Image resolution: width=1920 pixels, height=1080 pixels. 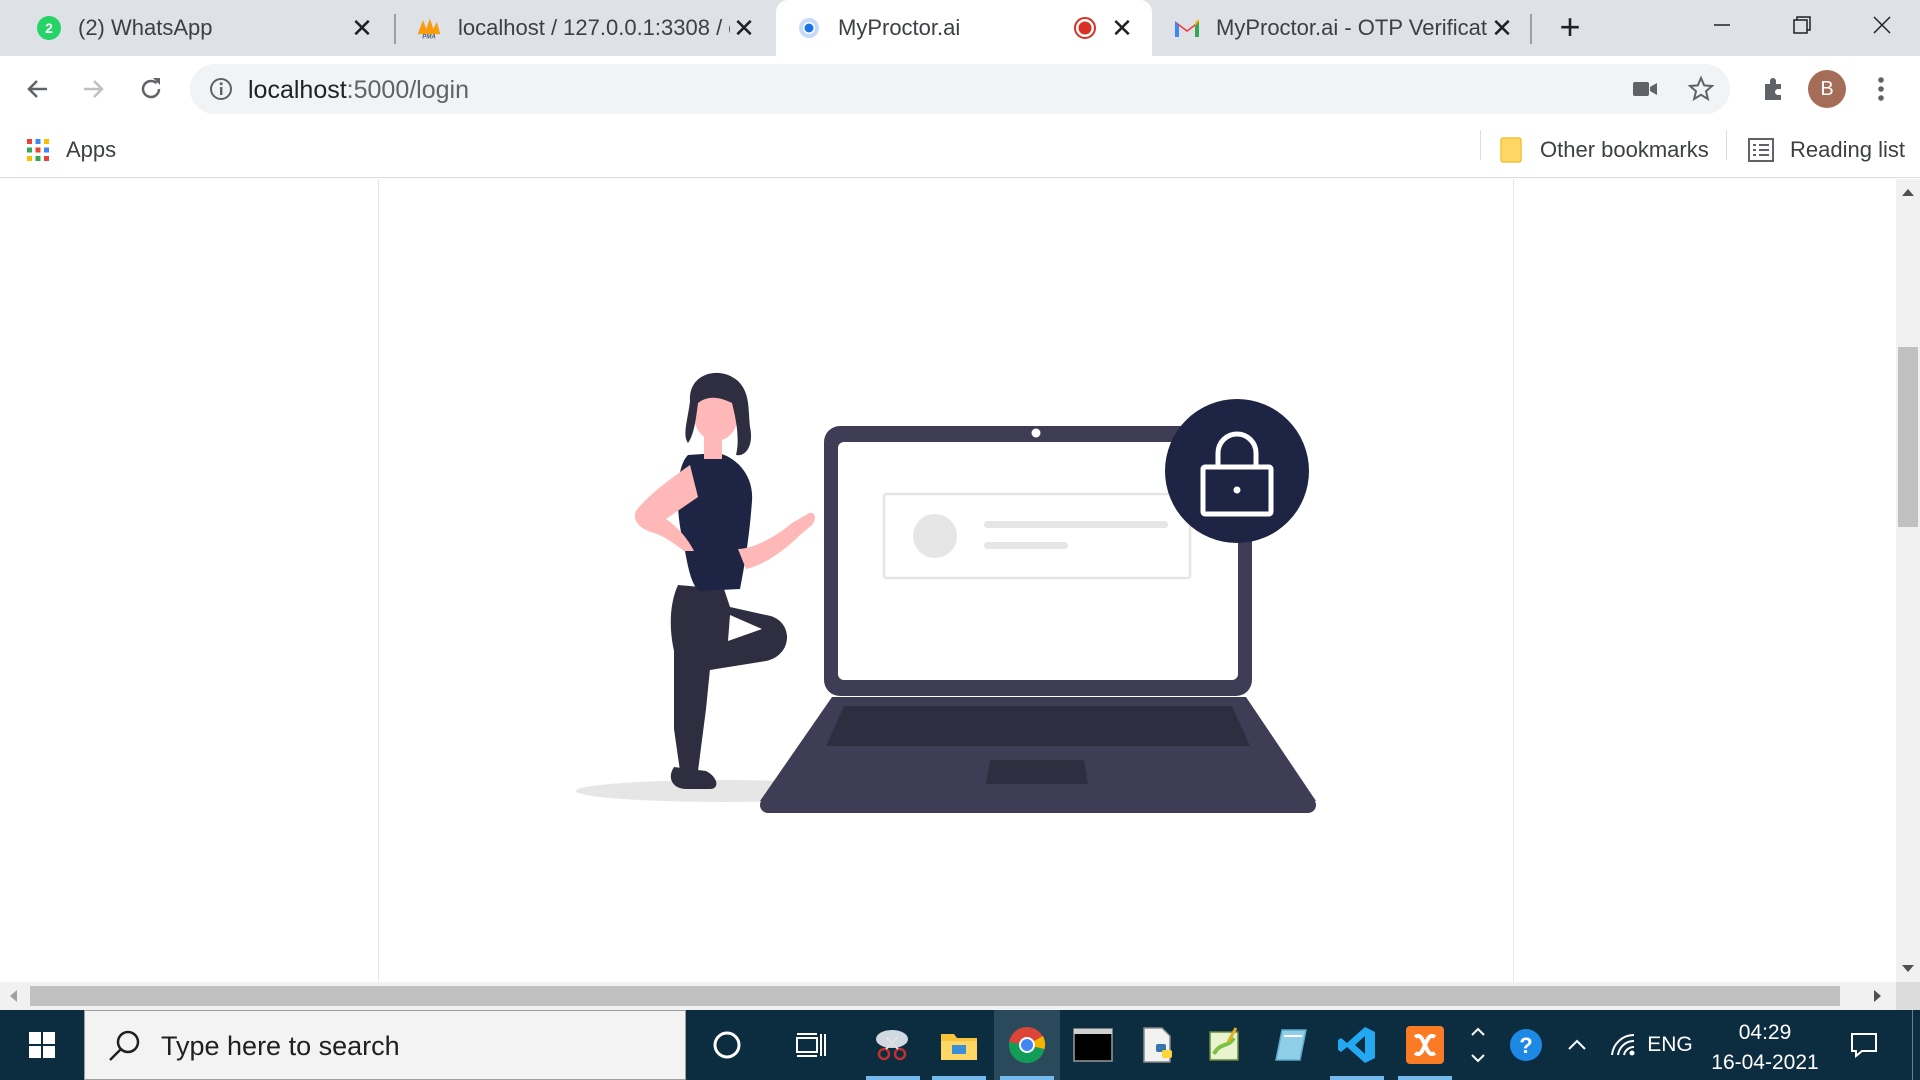 I want to click on new-tab-button: +, so click(x=1570, y=27).